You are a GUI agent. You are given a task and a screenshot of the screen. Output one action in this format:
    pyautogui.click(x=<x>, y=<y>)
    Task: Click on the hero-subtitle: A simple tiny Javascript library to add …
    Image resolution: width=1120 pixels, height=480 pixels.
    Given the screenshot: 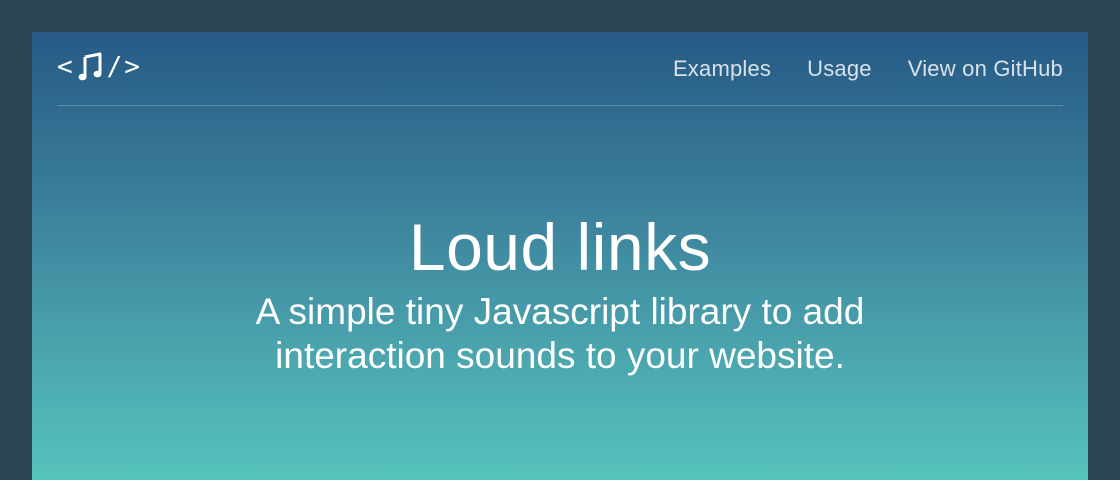 What is the action you would take?
    pyautogui.click(x=560, y=333)
    